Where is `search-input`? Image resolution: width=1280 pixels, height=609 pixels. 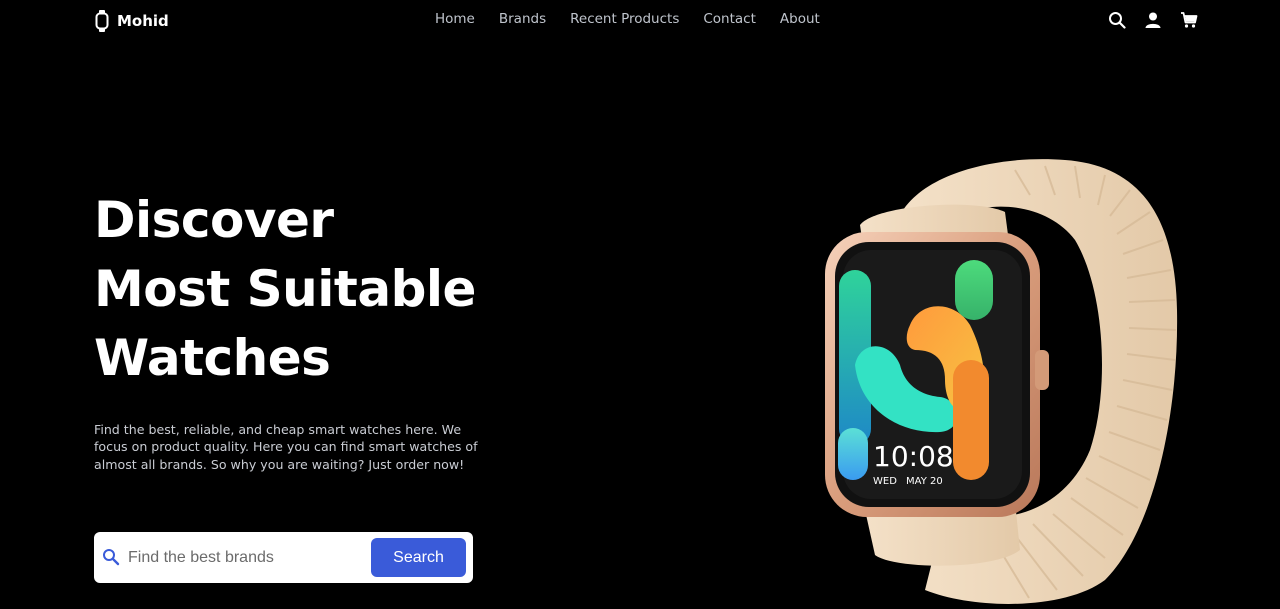 search-input is located at coordinates (243, 558).